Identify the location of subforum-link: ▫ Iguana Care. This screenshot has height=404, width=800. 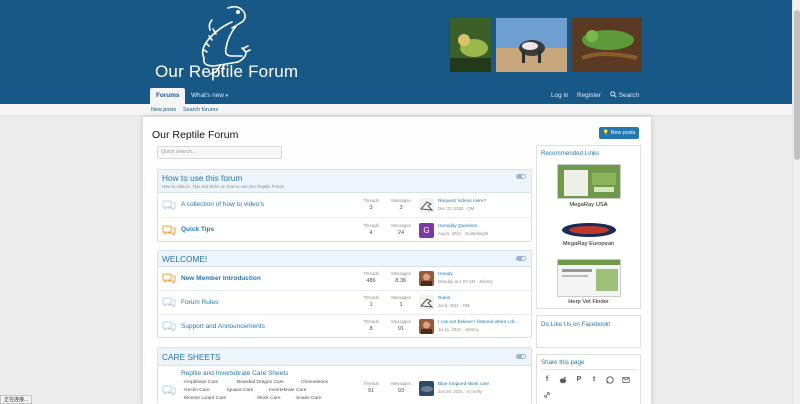
(238, 390).